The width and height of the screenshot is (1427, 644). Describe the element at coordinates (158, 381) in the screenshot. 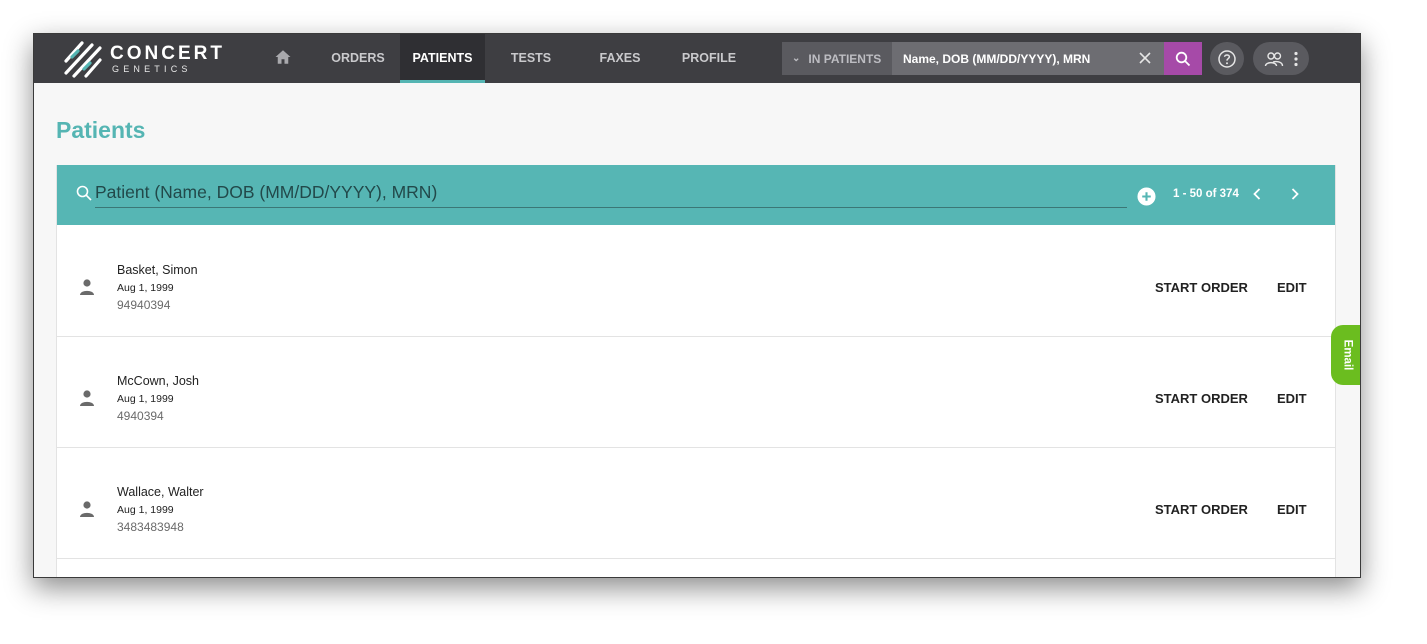

I see `patient-name: McCown, Josh` at that location.